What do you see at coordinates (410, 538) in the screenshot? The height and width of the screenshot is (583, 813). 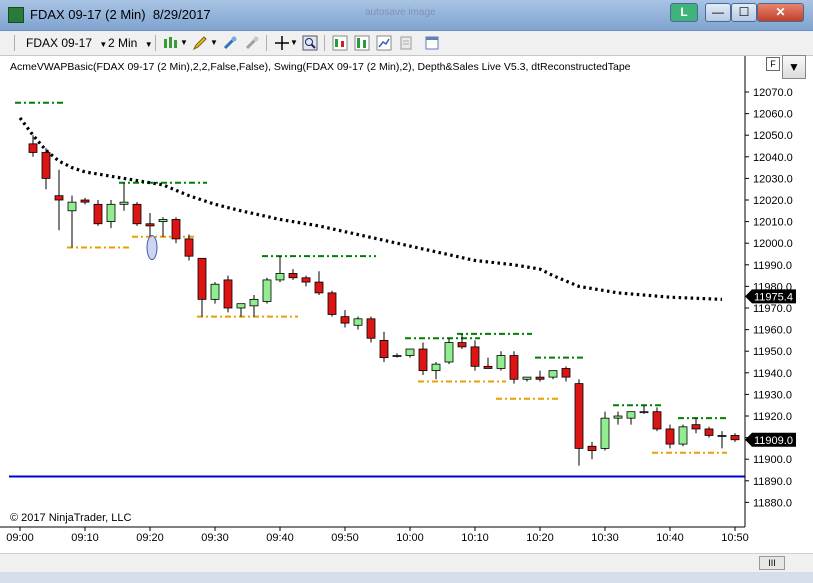 I see `x-tick-label: 10:00` at bounding box center [410, 538].